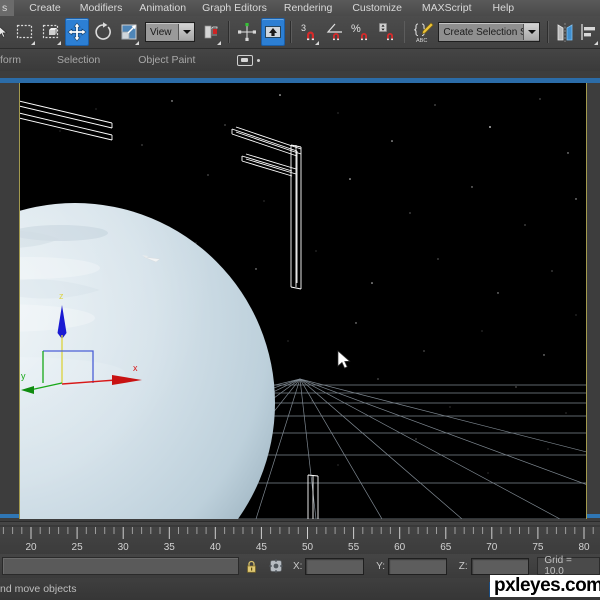  I want to click on ribbon-tab-selection: Selection, so click(78, 60).